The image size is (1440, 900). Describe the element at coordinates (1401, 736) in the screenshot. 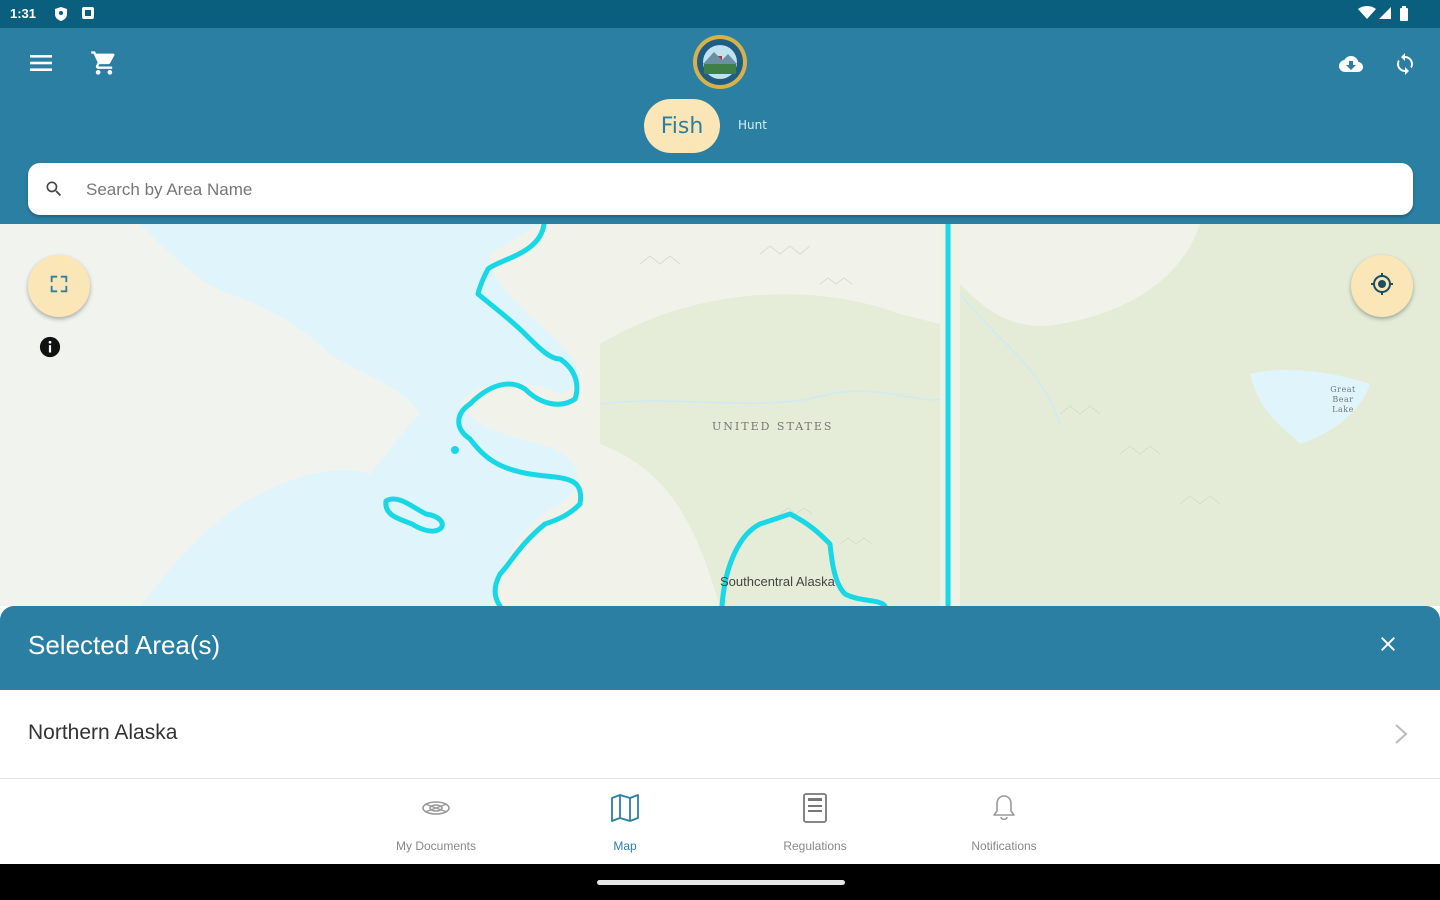

I see `chevron-right-icon` at that location.